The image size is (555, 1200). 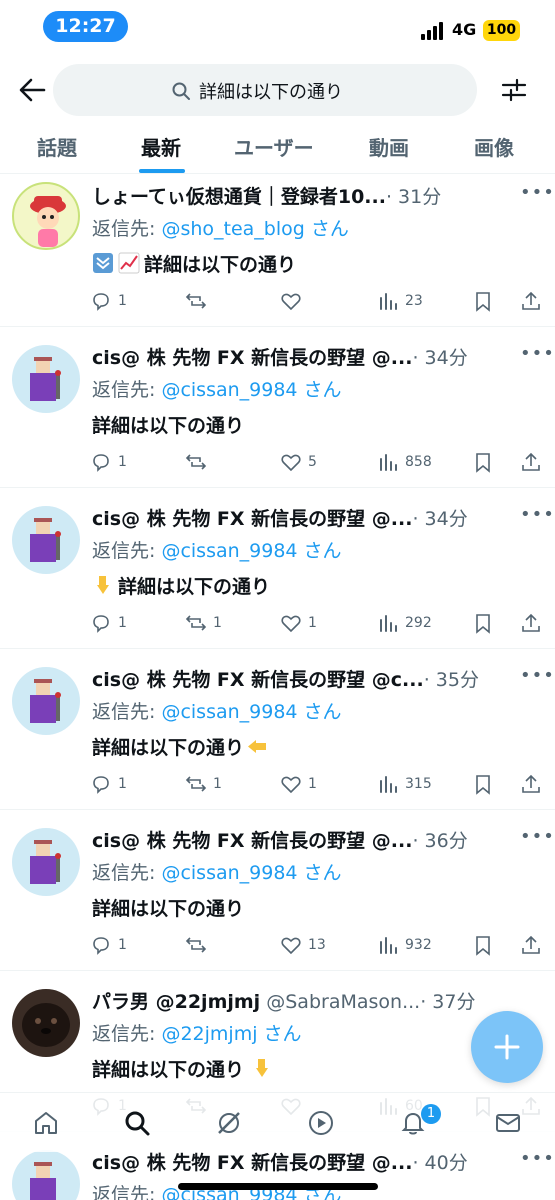 I want to click on network-label: 4G, so click(x=464, y=29).